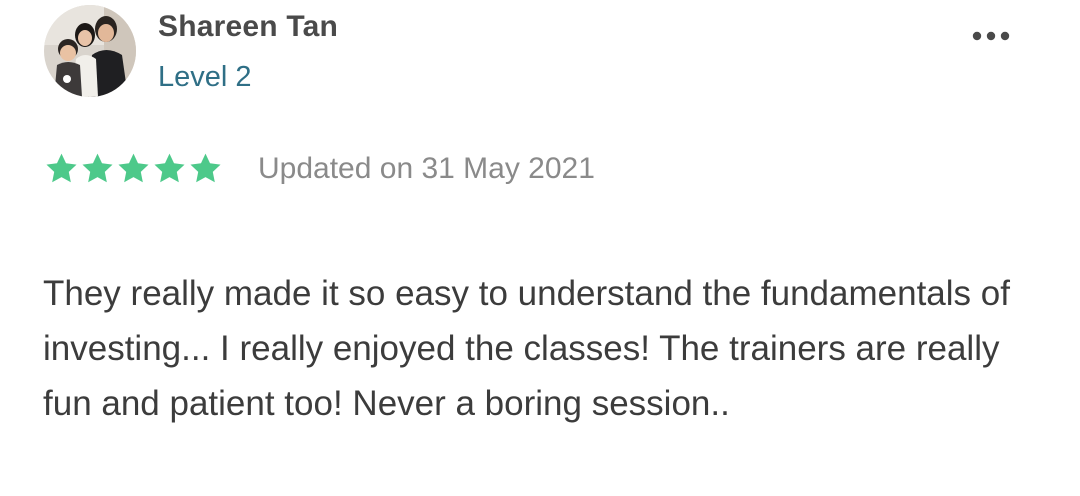 This screenshot has height=496, width=1080. What do you see at coordinates (248, 27) in the screenshot?
I see `reviewer-name: Shareen Tan` at bounding box center [248, 27].